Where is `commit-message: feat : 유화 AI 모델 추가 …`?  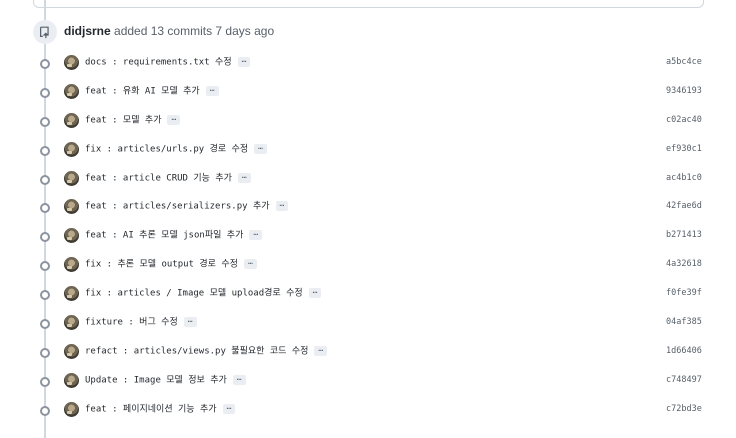
commit-message: feat : 유화 AI 모델 추가 … is located at coordinates (152, 91).